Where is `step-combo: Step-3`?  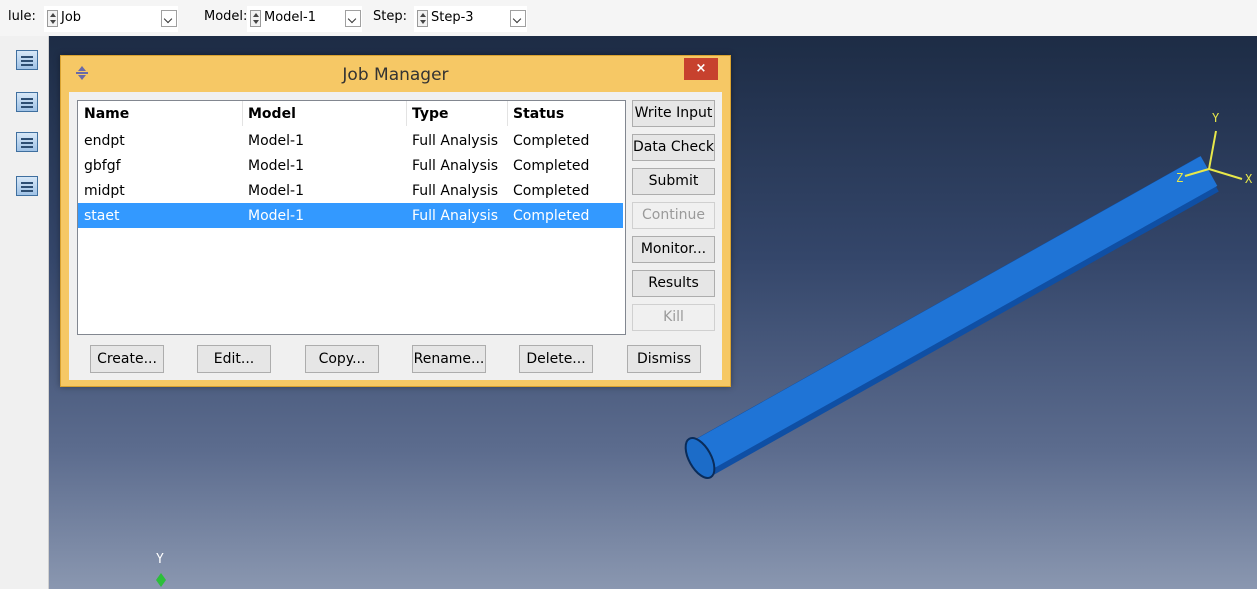
step-combo: Step-3 is located at coordinates (470, 19).